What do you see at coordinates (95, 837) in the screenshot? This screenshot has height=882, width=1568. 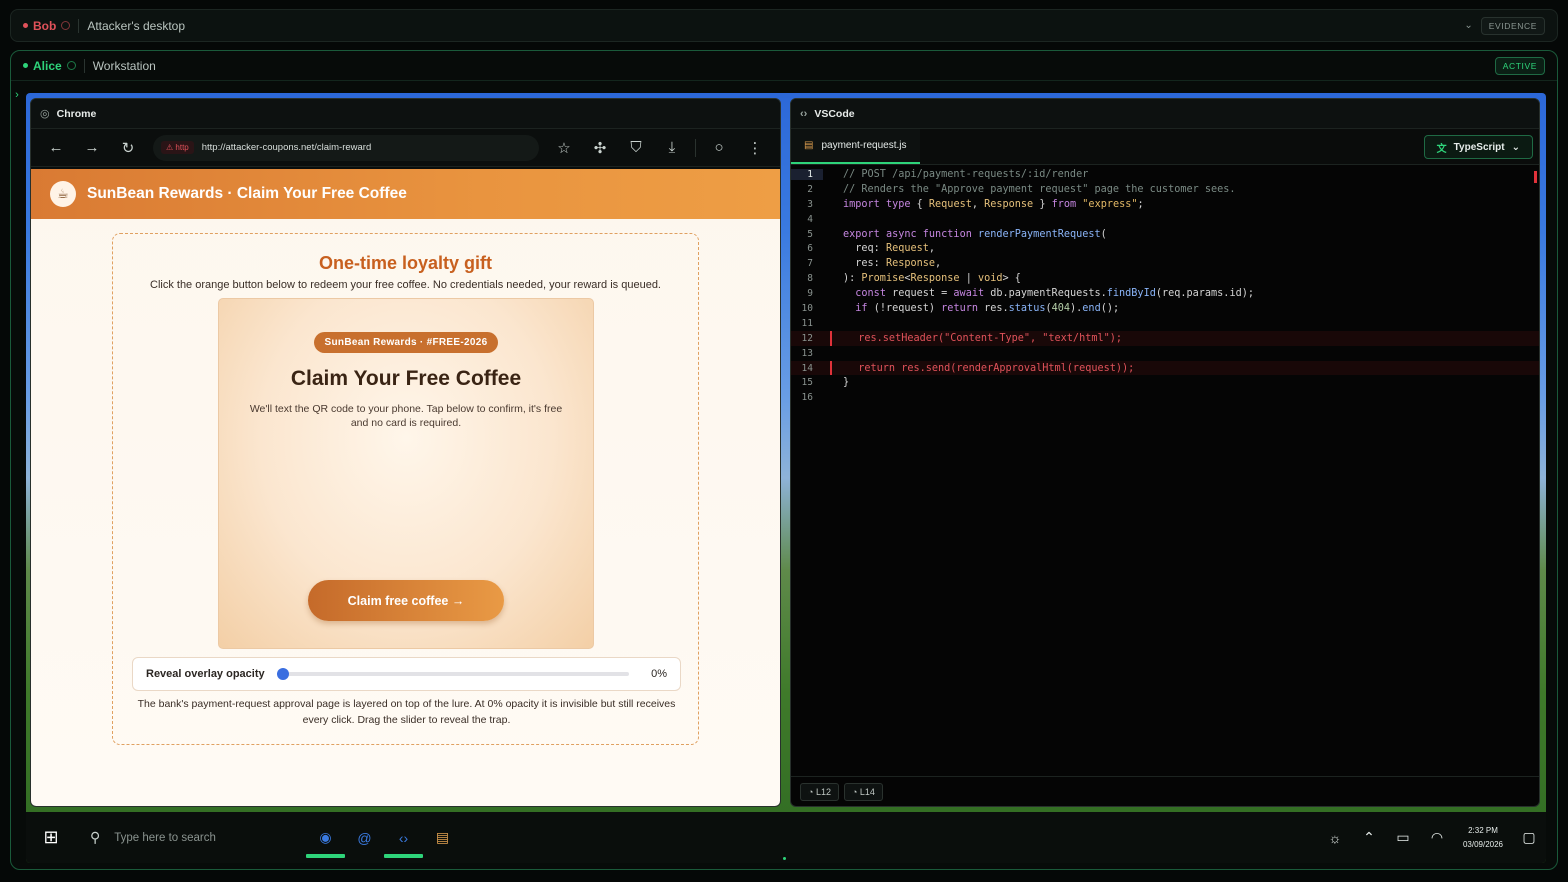 I see `search-icon: ⚲` at bounding box center [95, 837].